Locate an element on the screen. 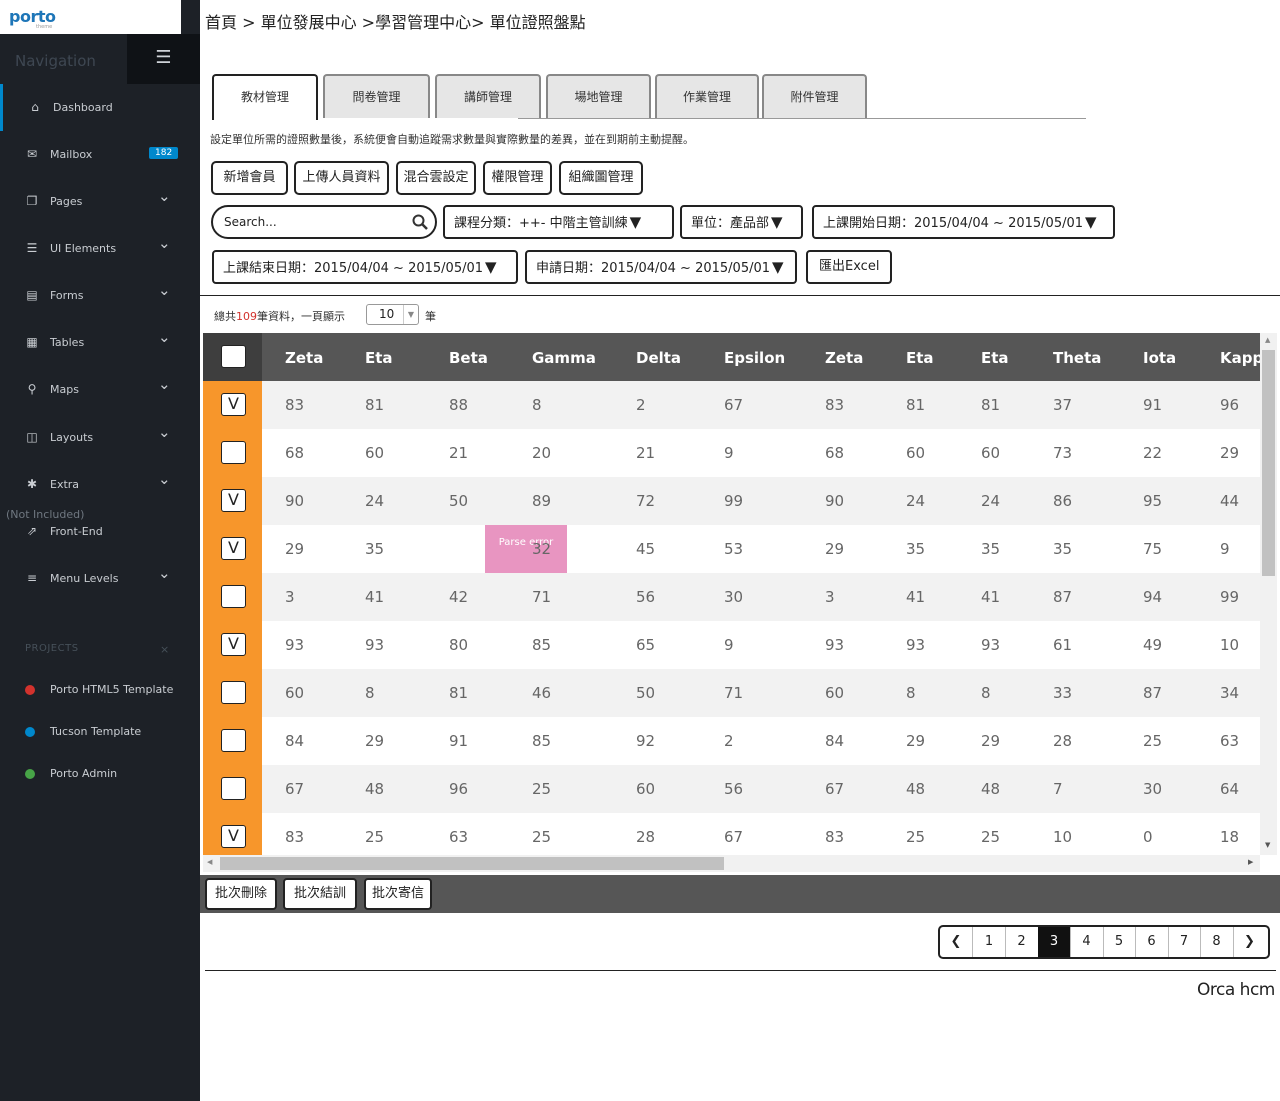  table-cell: 9 is located at coordinates (729, 645).